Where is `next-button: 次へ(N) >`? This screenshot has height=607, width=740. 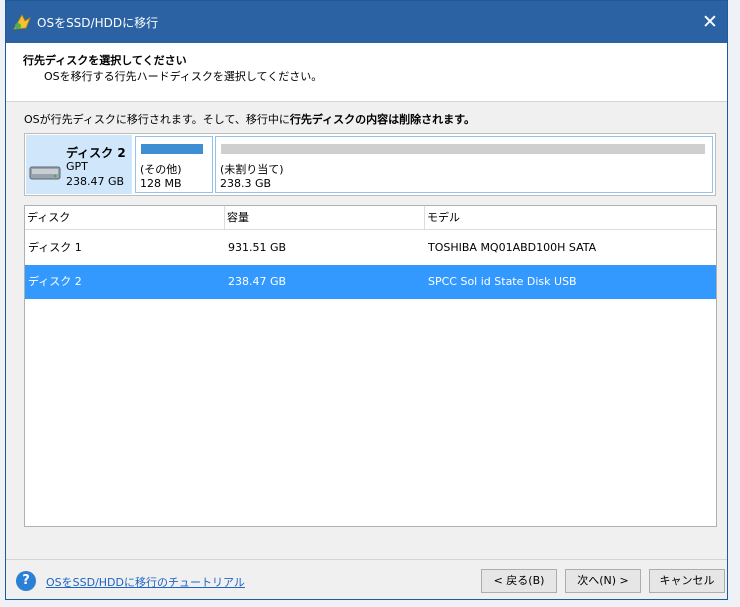 next-button: 次へ(N) > is located at coordinates (603, 581).